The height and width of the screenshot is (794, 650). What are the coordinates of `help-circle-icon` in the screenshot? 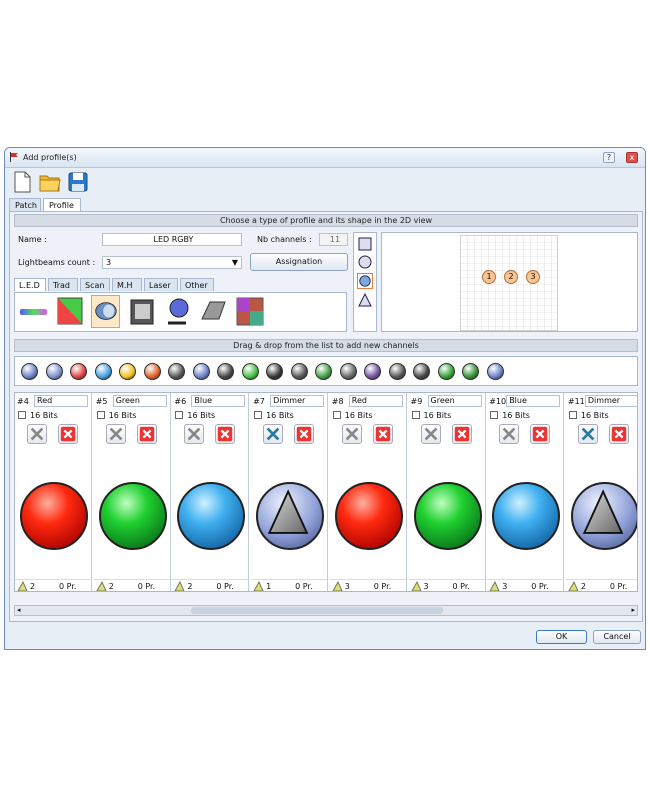 It's located at (495, 371).